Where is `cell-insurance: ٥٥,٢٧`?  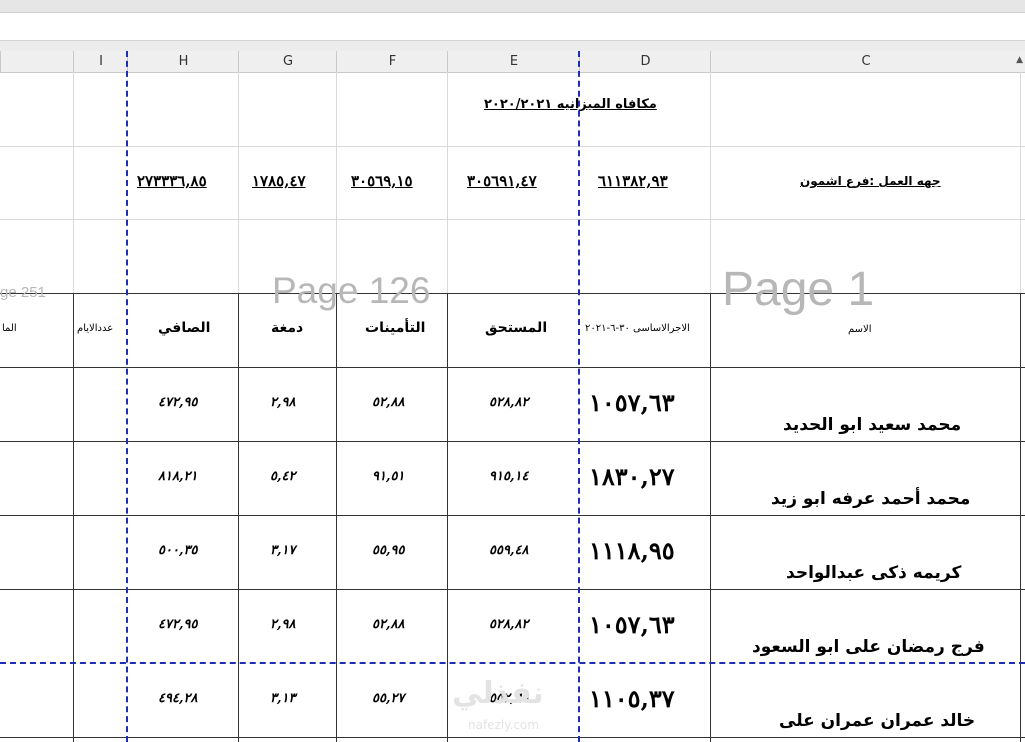 cell-insurance: ٥٥,٢٧ is located at coordinates (388, 698).